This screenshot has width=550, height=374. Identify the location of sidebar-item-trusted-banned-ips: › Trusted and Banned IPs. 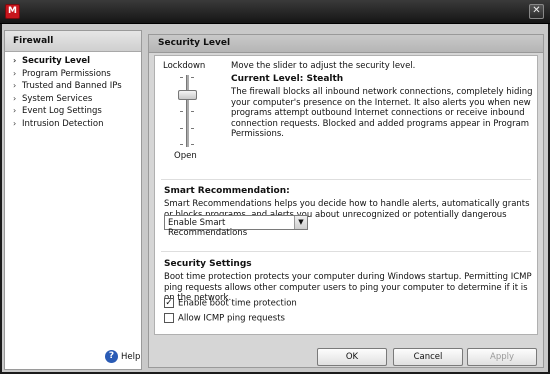
(73, 86).